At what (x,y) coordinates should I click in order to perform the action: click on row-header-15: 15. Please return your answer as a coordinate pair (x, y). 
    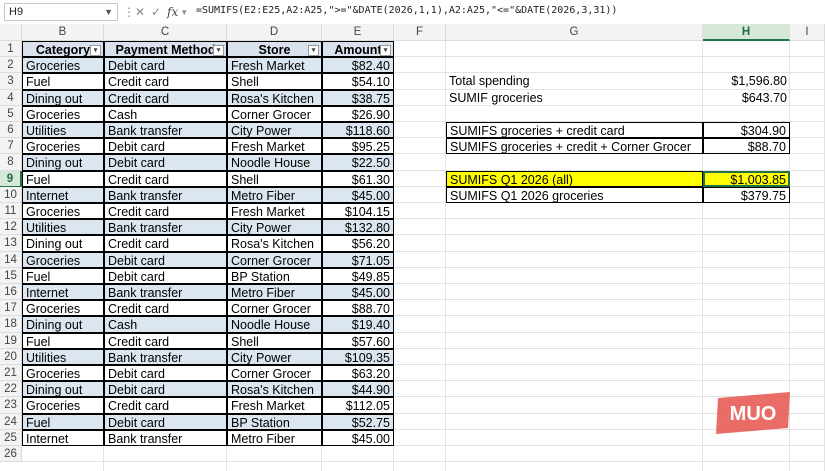
    Looking at the image, I should click on (11, 275).